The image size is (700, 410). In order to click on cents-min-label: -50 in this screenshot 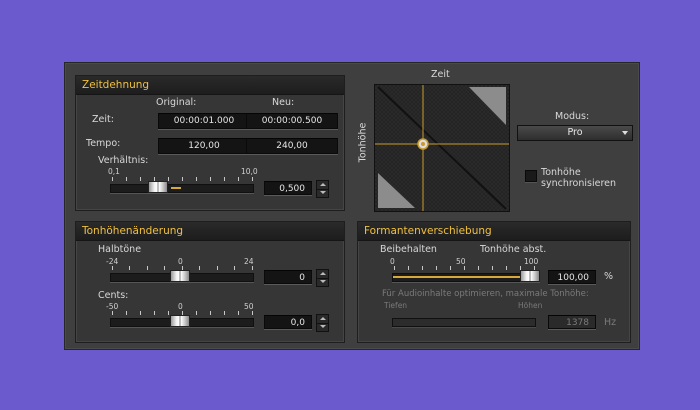, I will do `click(112, 306)`.